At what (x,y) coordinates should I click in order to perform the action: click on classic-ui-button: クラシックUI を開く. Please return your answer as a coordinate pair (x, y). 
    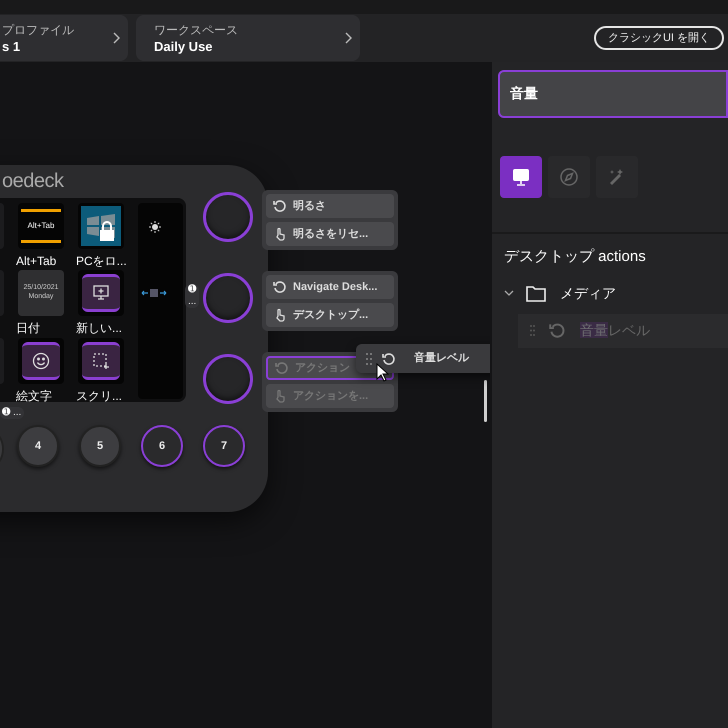
    Looking at the image, I should click on (659, 38).